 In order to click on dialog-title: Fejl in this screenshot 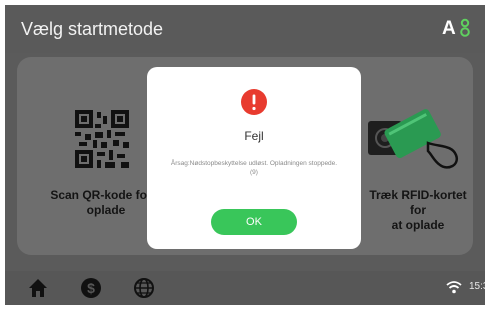, I will do `click(254, 136)`.